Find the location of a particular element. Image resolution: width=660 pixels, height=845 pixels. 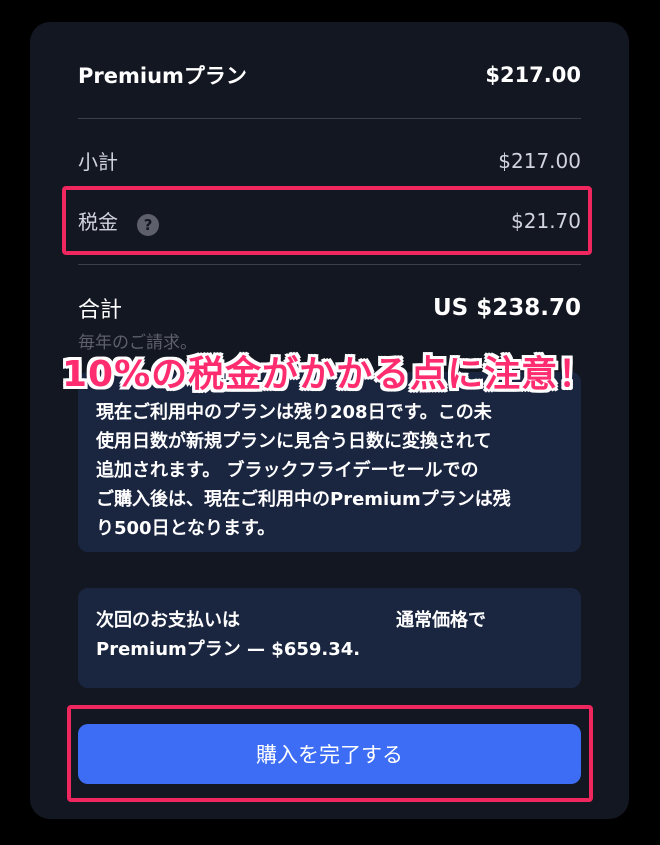

next-payment-line: 次回のお支払いは 通常価格で is located at coordinates (329, 620).